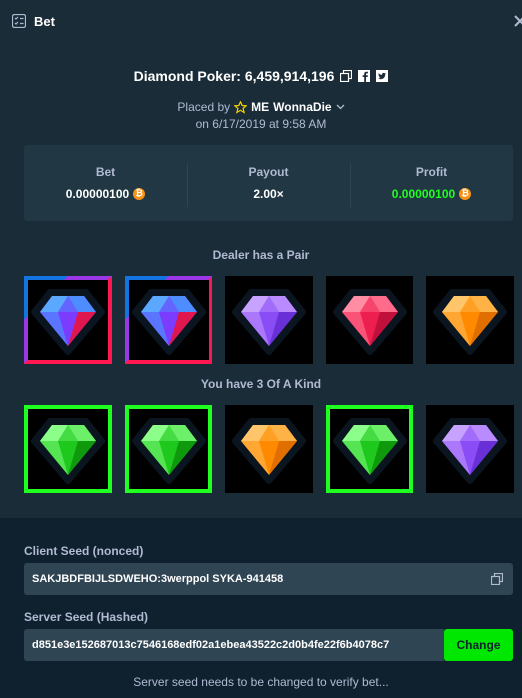 Image resolution: width=522 pixels, height=698 pixels. I want to click on player-hand-label: You have 3 Of A Kind, so click(261, 384).